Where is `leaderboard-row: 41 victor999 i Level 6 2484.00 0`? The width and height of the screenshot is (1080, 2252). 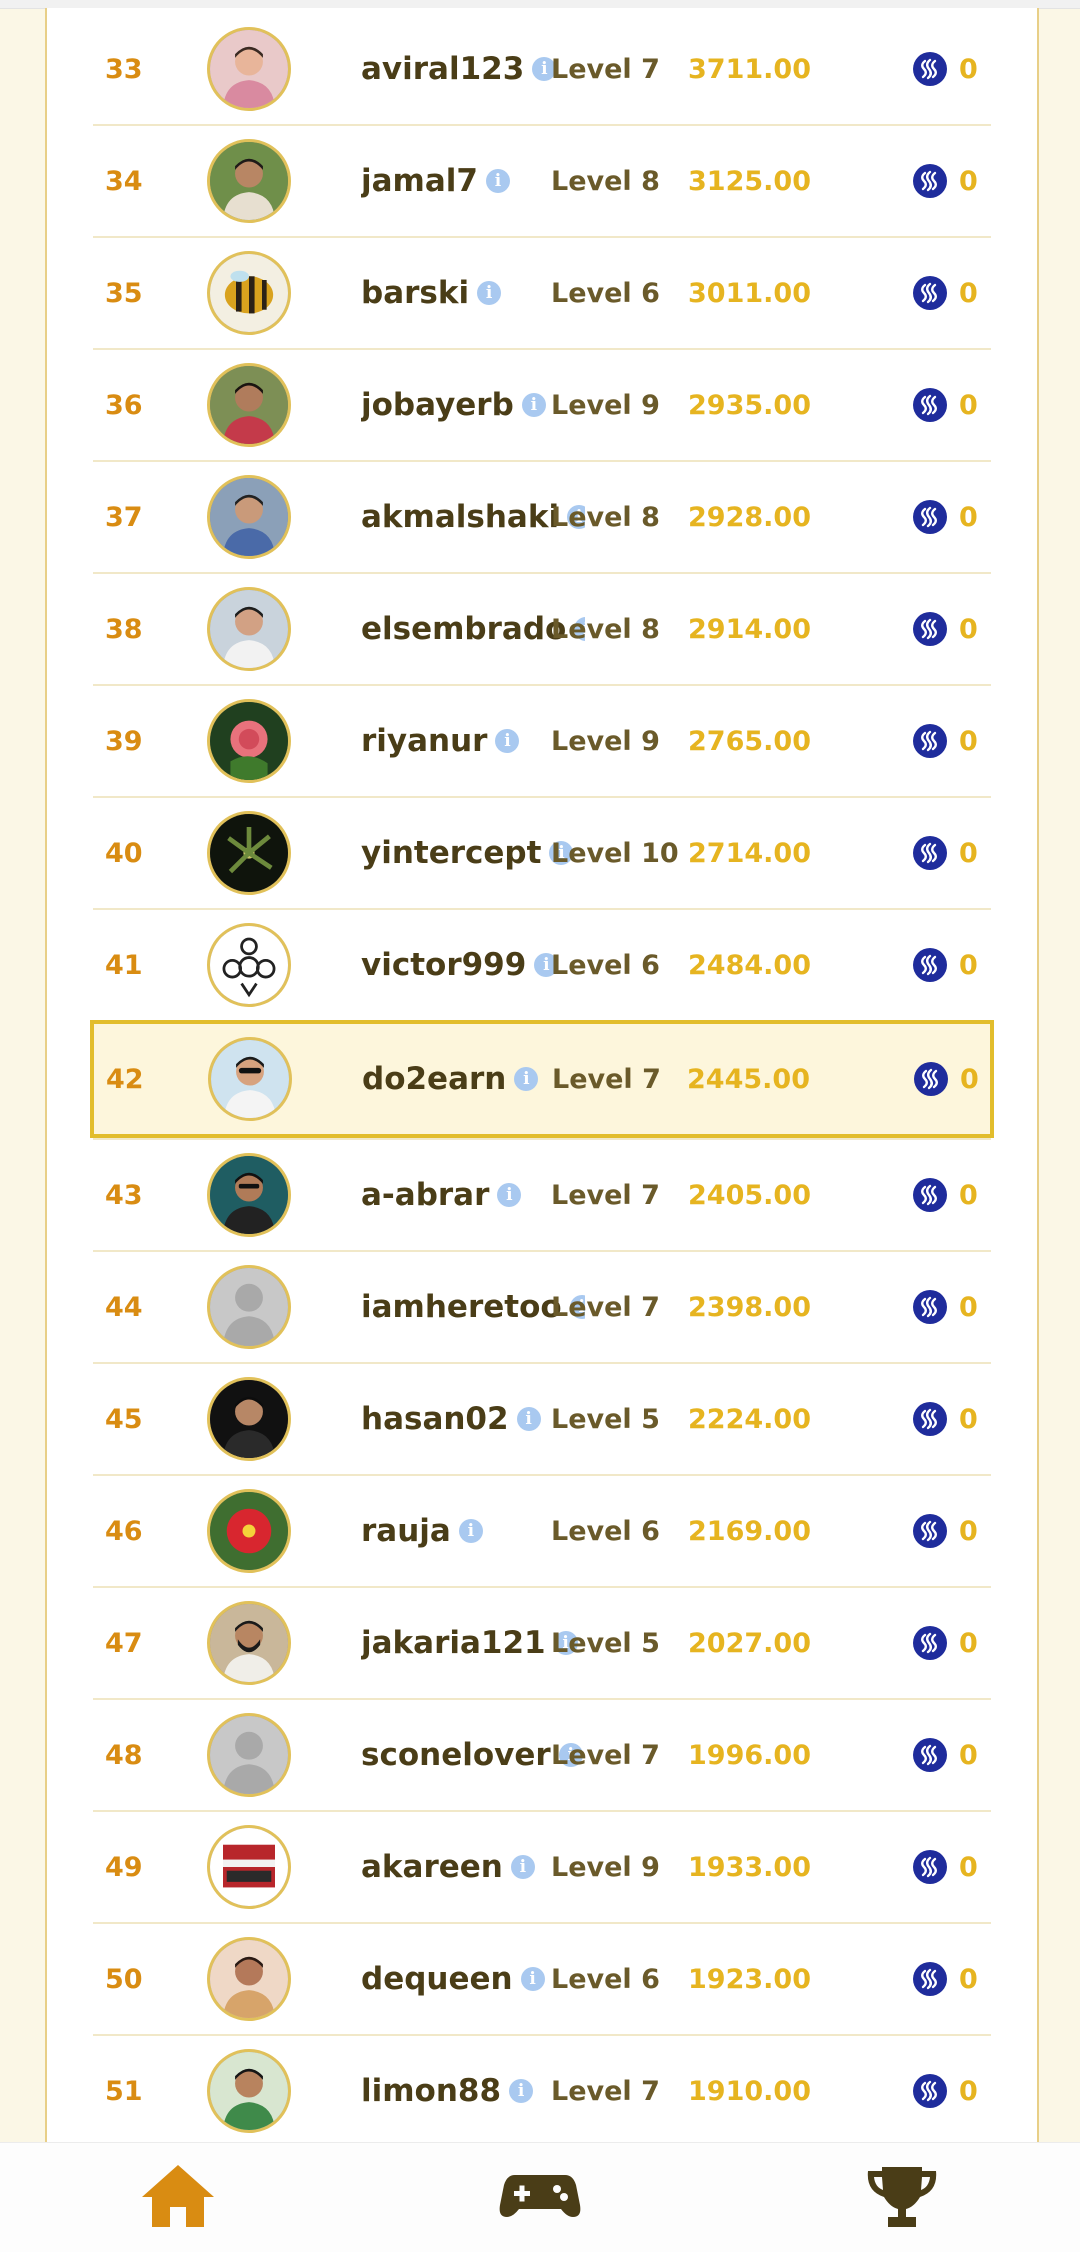 leaderboard-row: 41 victor999 i Level 6 2484.00 0 is located at coordinates (542, 964).